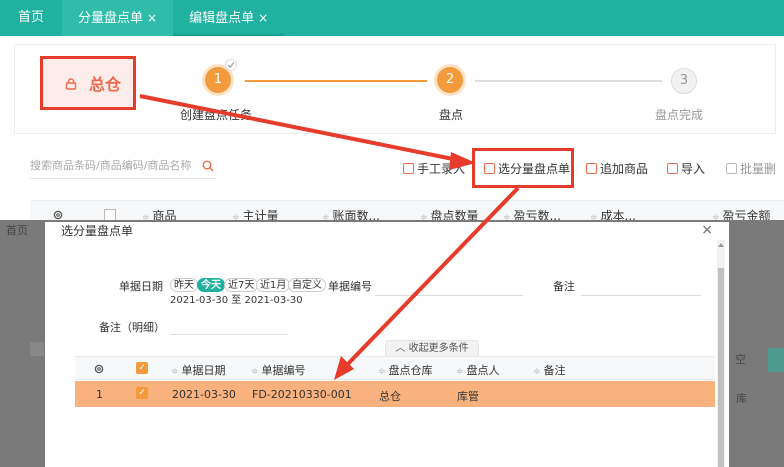  Describe the element at coordinates (478, 370) in the screenshot. I see `column-header: ≑ 盘点人` at that location.